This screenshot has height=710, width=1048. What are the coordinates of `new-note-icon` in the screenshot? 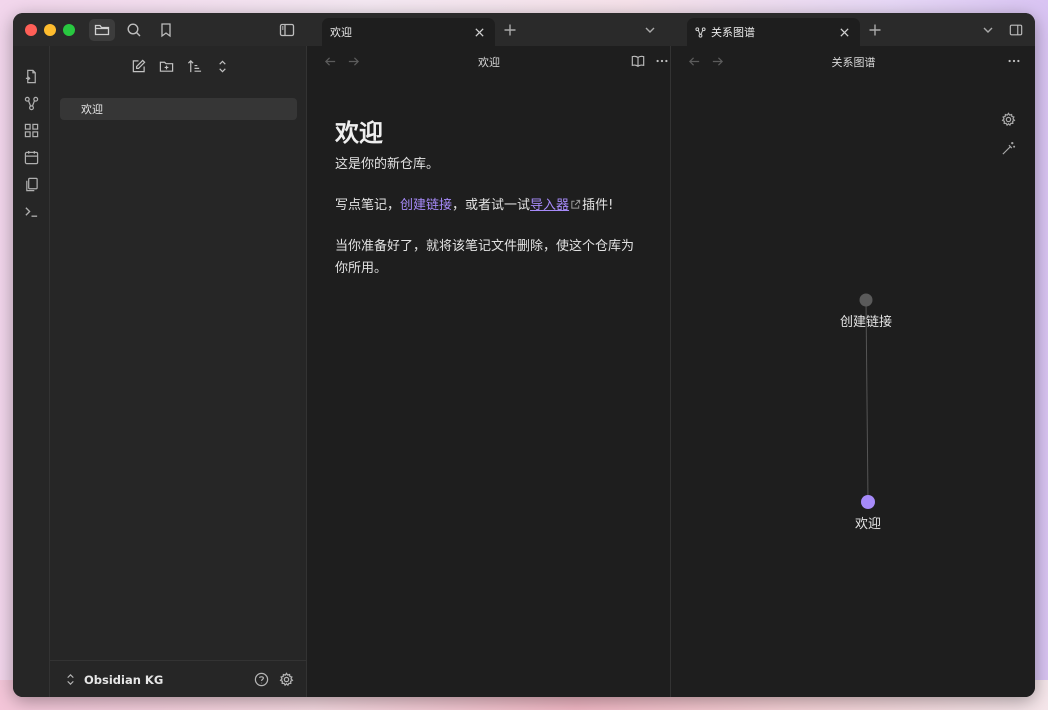 It's located at (138, 66).